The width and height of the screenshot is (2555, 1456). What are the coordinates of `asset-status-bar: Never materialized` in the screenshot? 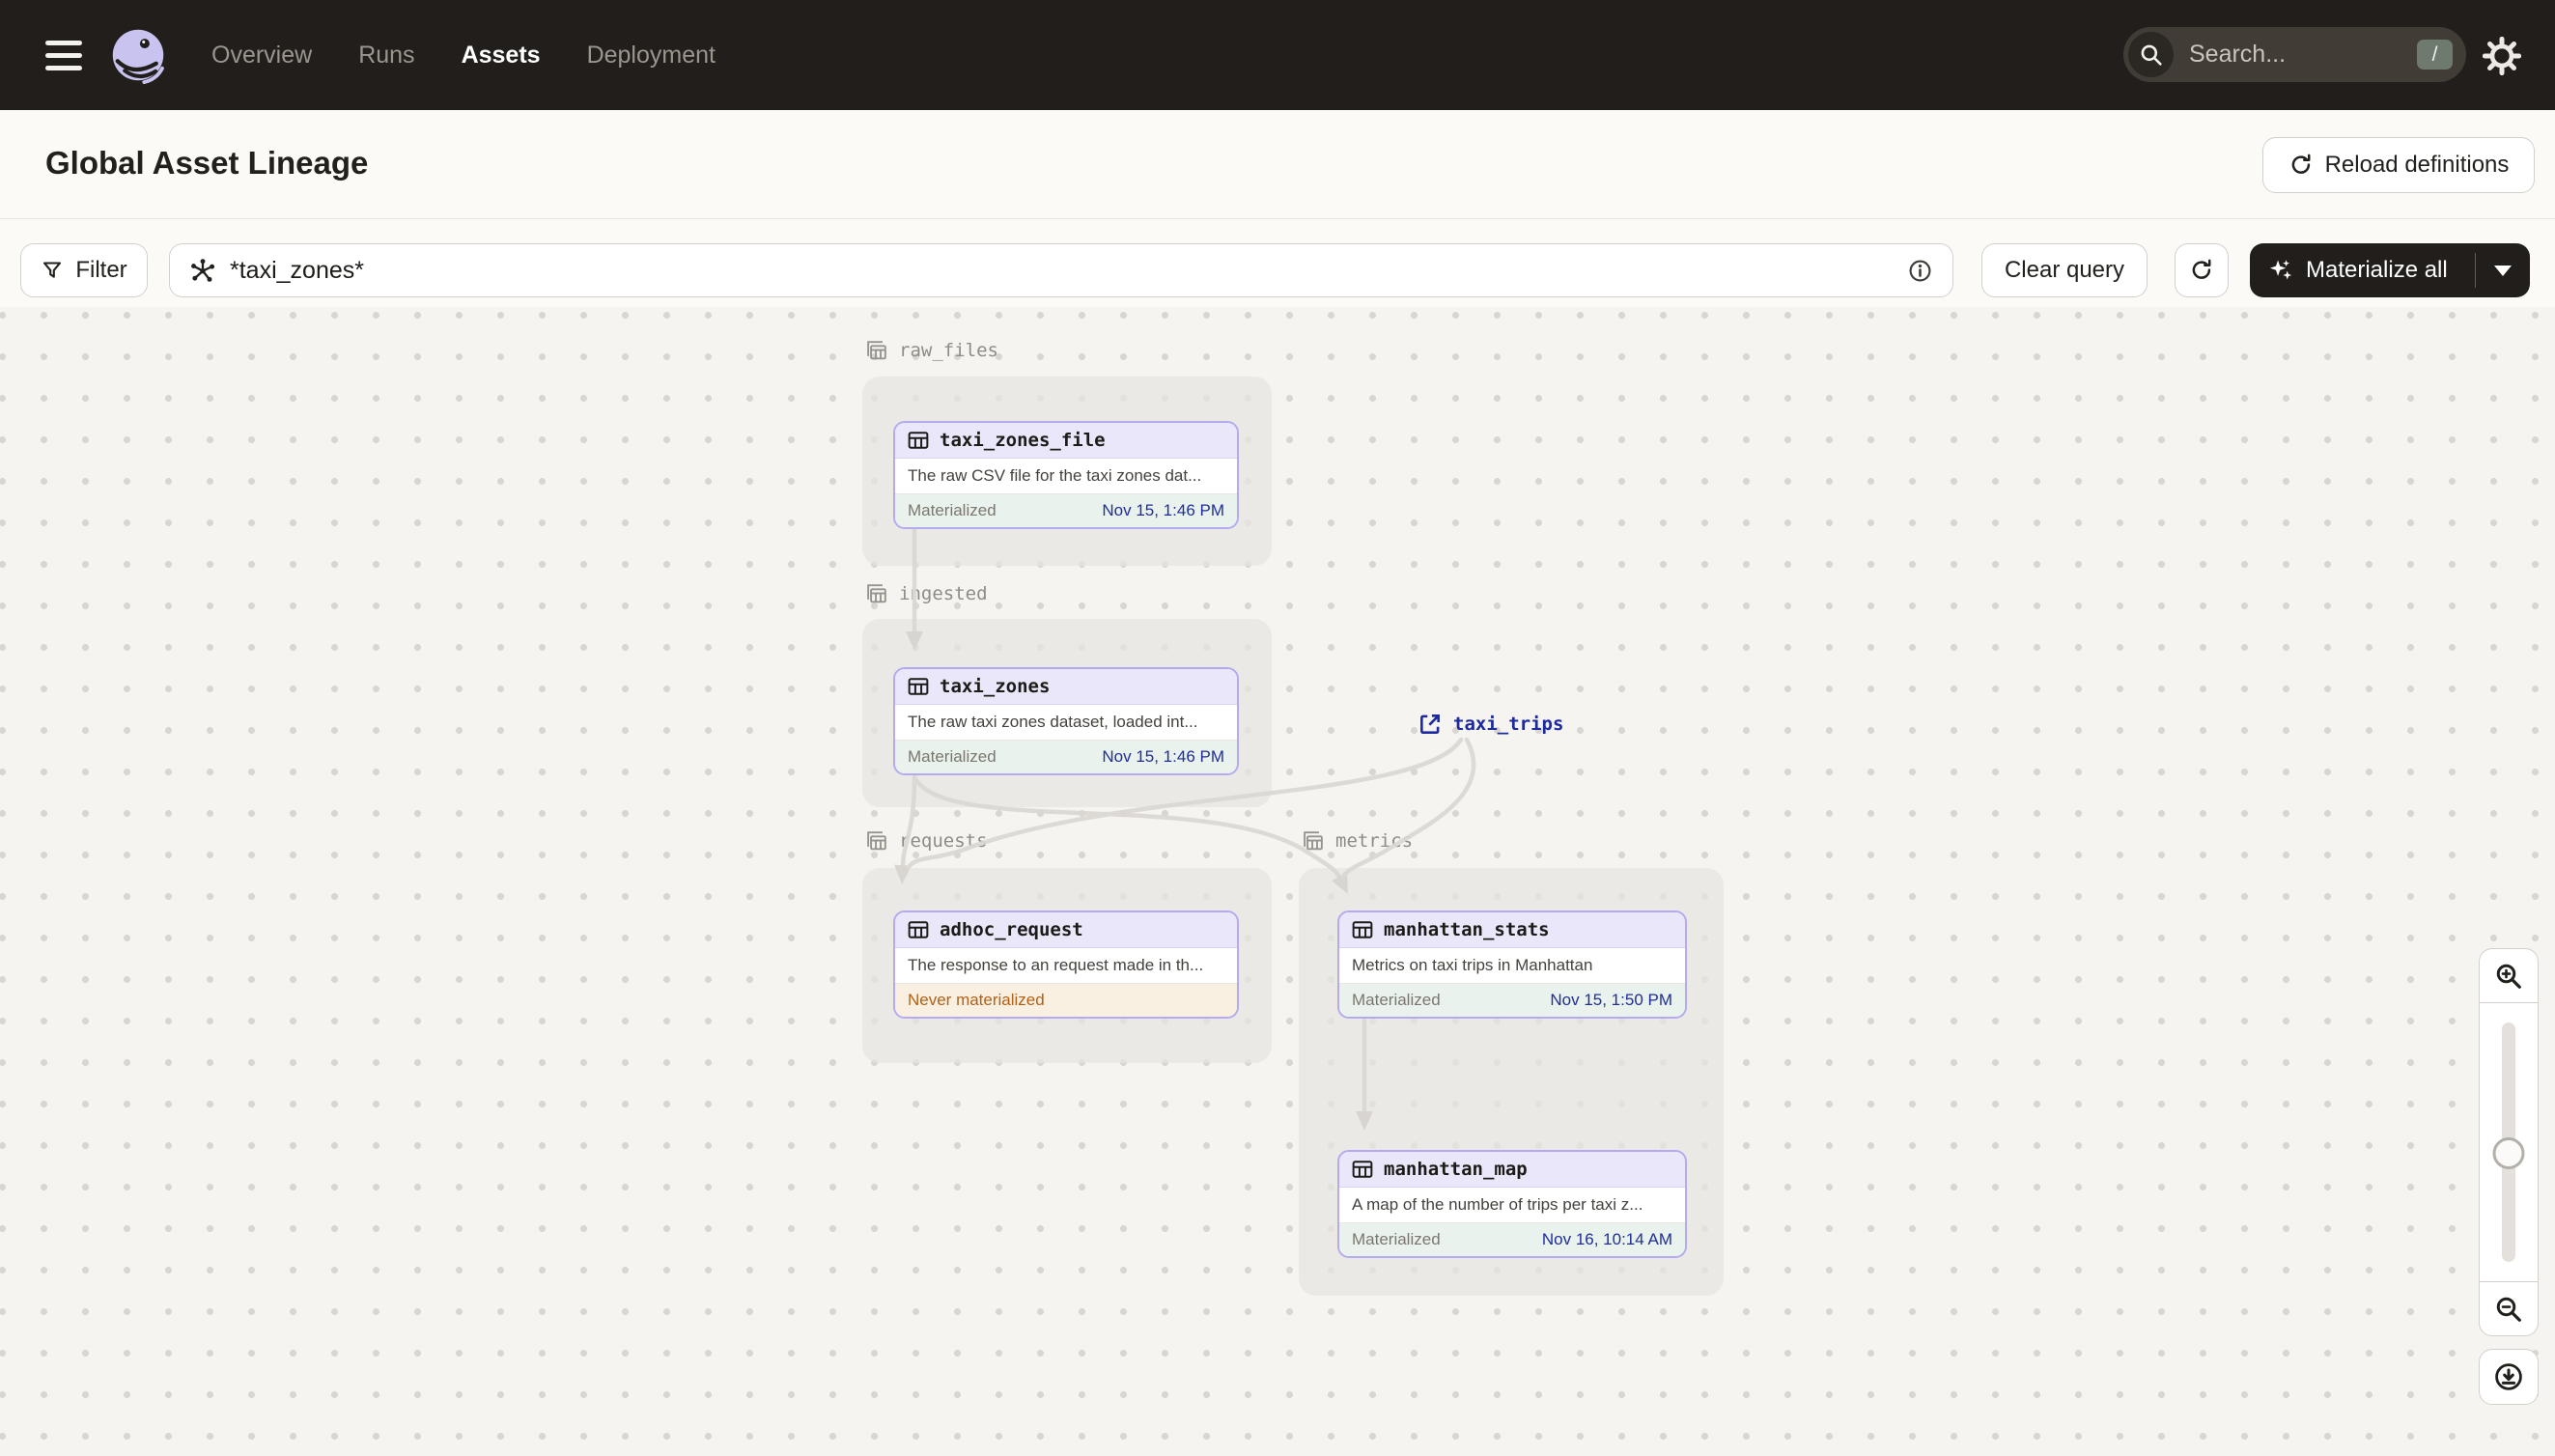 It's located at (1066, 1001).